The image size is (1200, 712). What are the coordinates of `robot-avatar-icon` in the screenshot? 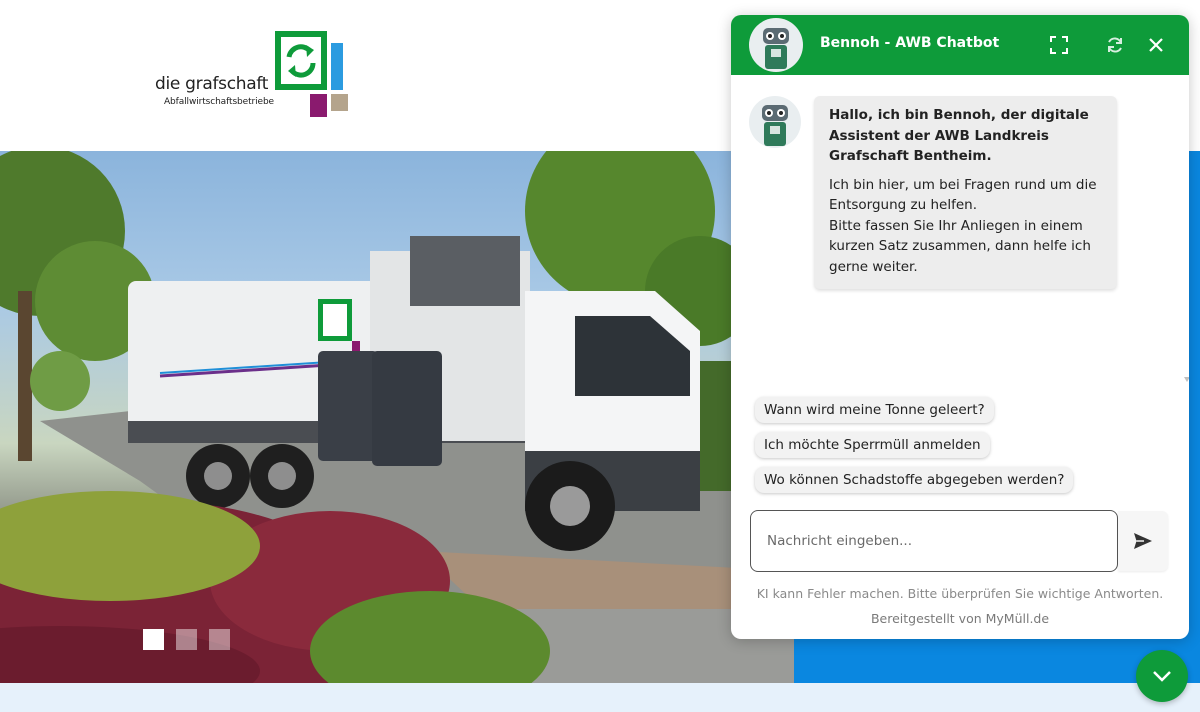 It's located at (776, 45).